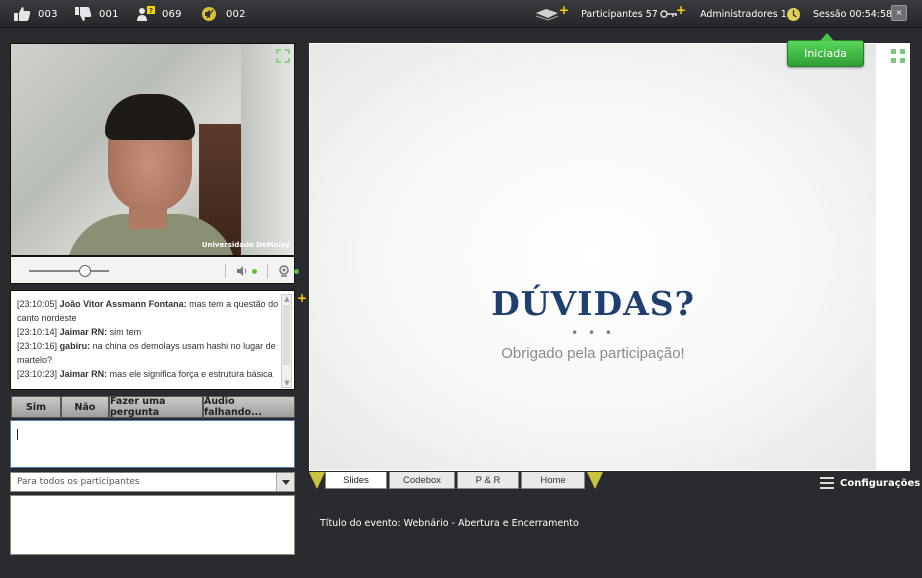 The height and width of the screenshot is (578, 922). Describe the element at coordinates (286, 335) in the screenshot. I see `scroll-thumb` at that location.